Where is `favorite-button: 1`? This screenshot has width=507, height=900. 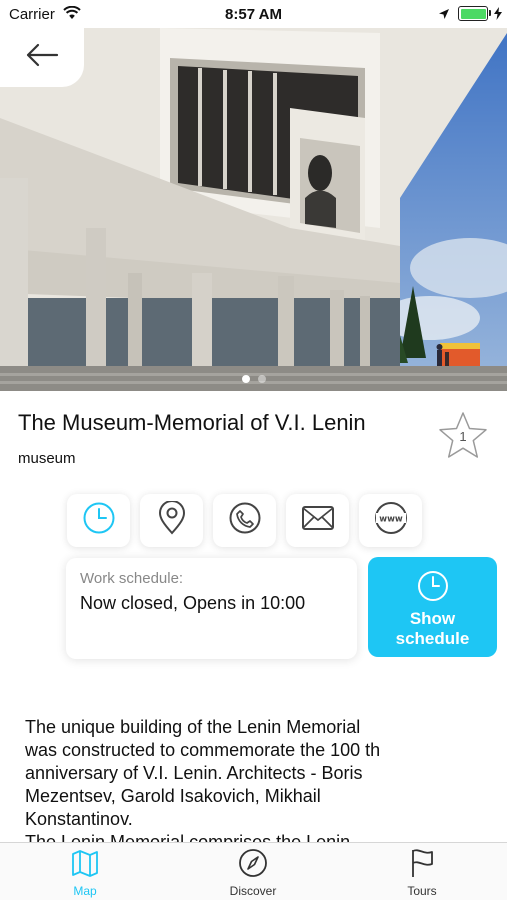 favorite-button: 1 is located at coordinates (463, 436).